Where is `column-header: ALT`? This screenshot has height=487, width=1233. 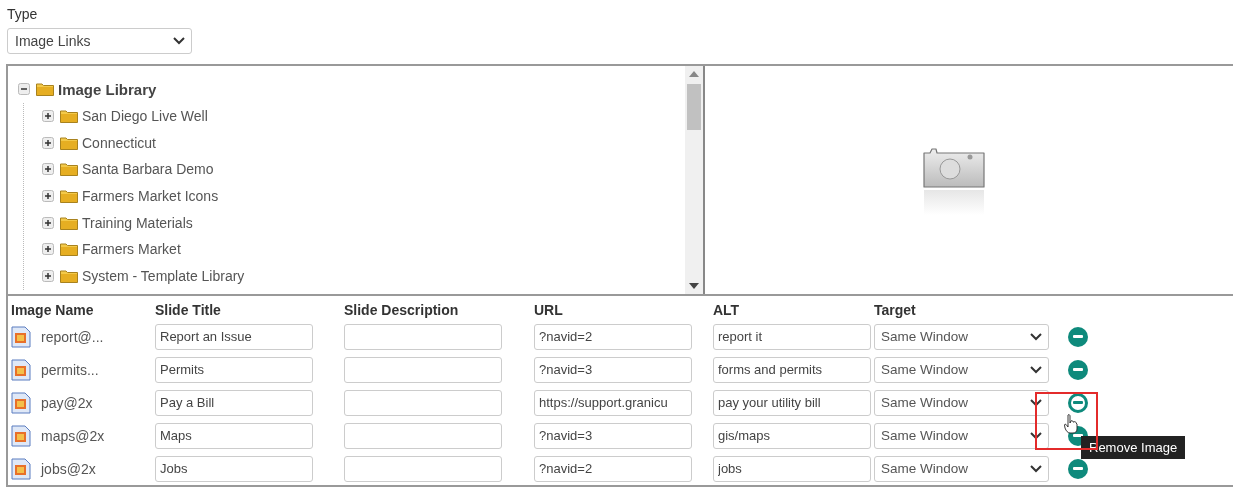
column-header: ALT is located at coordinates (793, 311).